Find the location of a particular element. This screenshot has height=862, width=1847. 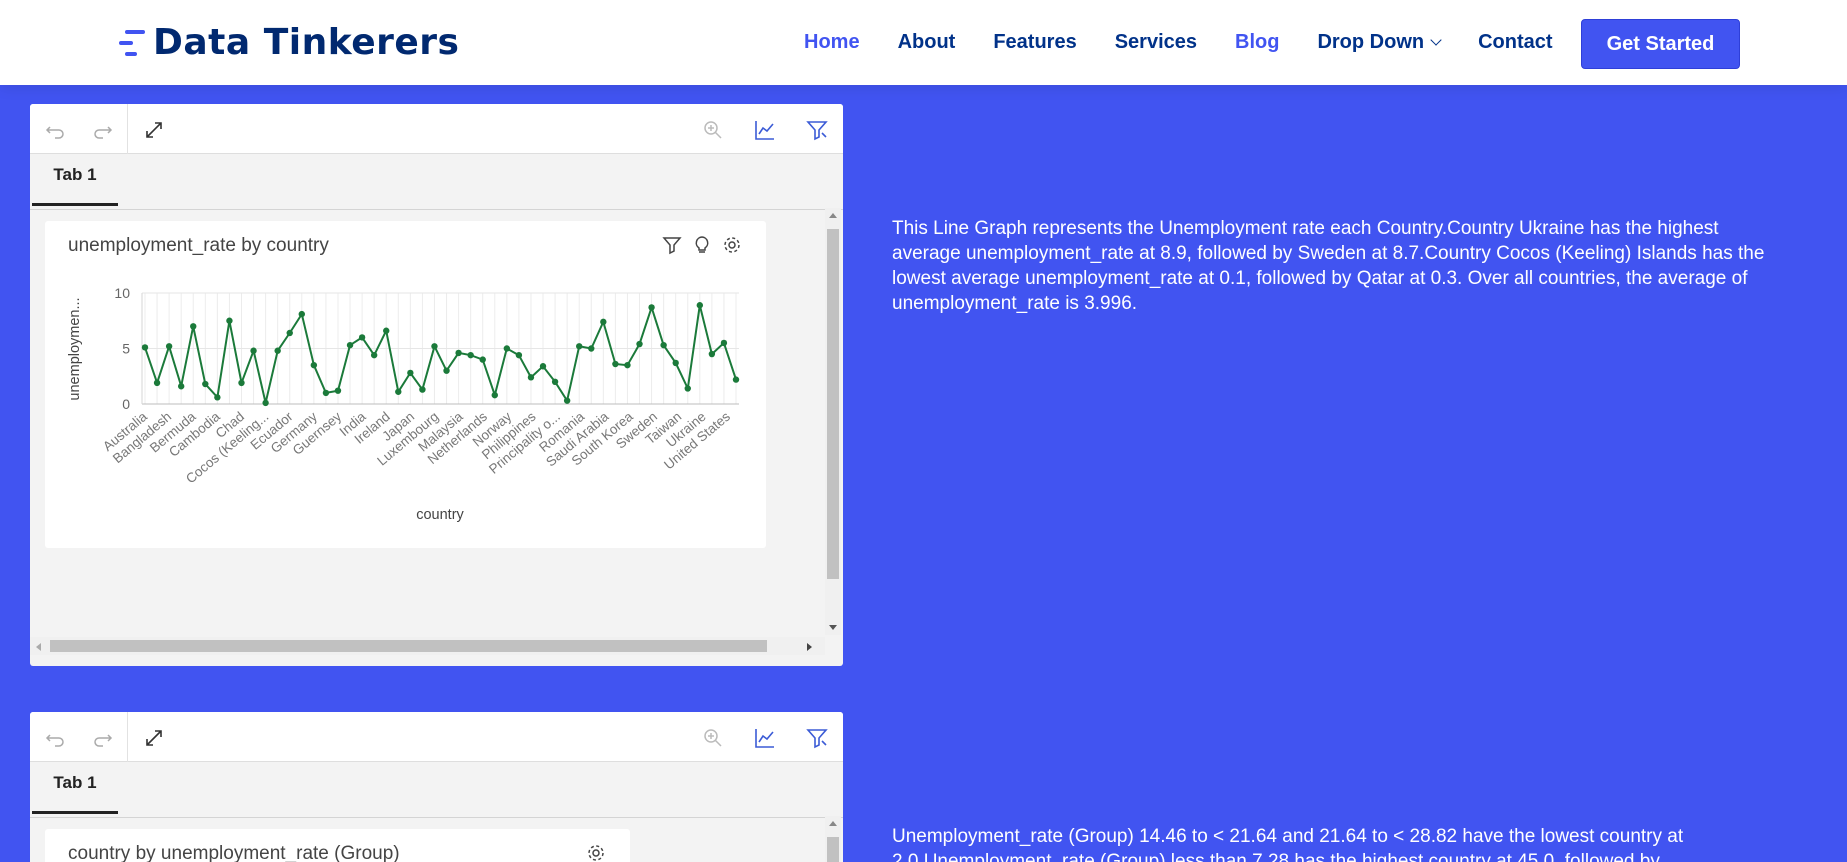

nav-dropdown: Drop Down is located at coordinates (1379, 42).